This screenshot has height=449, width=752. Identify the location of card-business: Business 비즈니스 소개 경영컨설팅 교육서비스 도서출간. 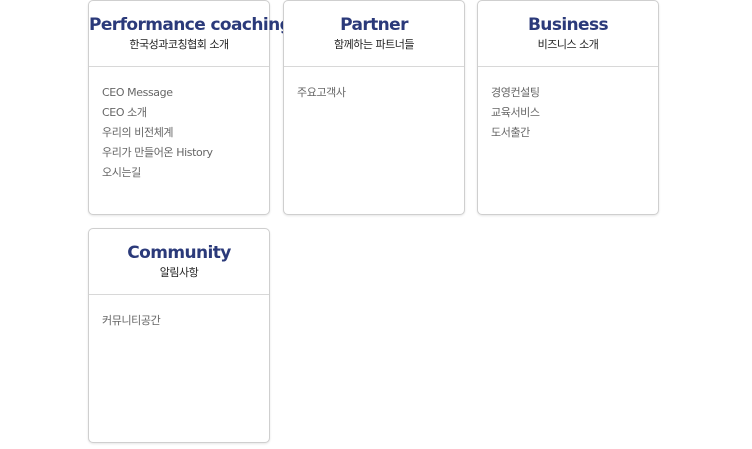
(568, 107).